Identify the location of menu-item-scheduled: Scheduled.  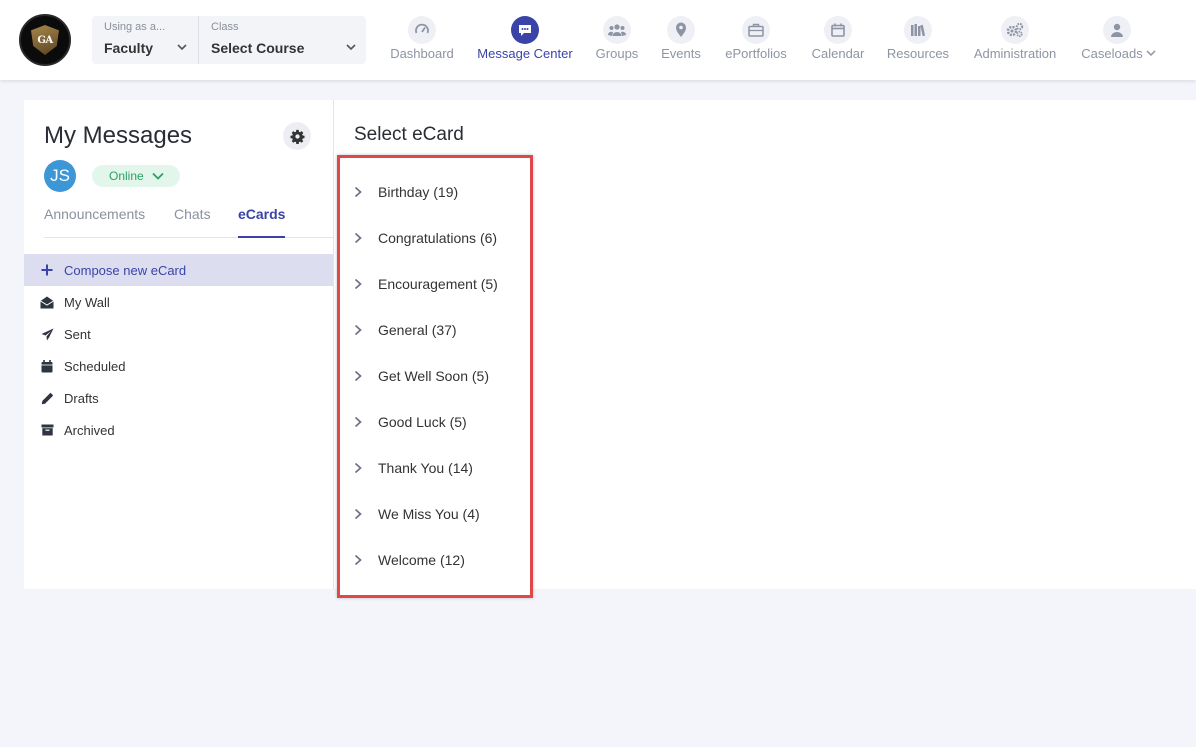
(178, 366).